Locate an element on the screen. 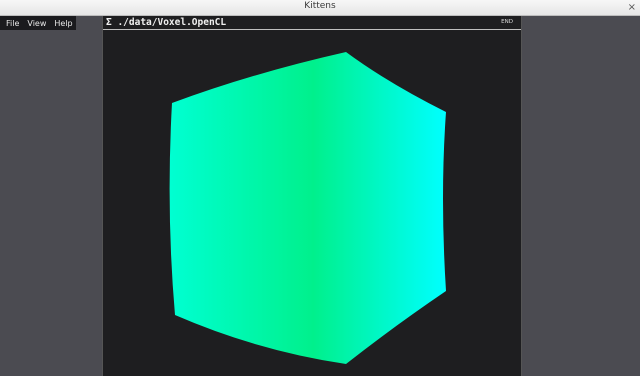  menu-bar: File View Help is located at coordinates (38, 23).